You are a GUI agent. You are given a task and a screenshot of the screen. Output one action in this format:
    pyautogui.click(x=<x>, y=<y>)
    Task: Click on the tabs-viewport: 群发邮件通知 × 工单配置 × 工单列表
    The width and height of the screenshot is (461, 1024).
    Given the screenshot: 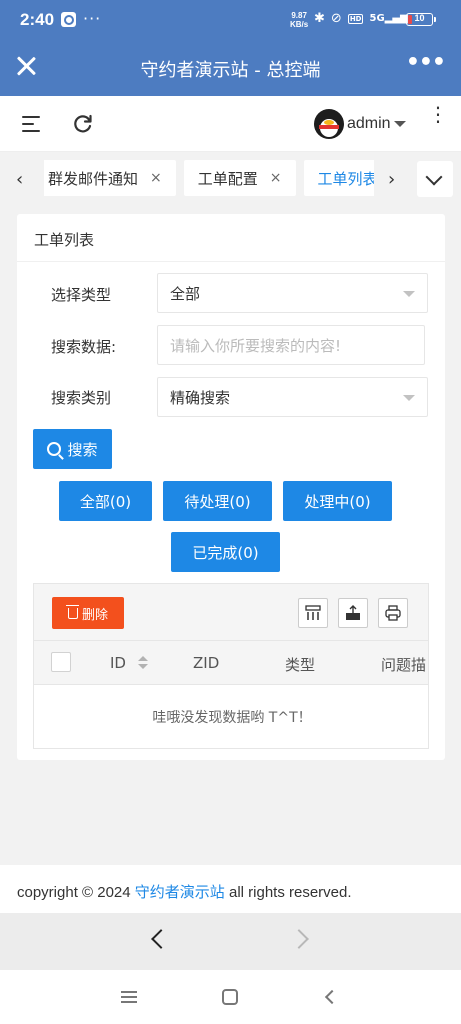 What is the action you would take?
    pyautogui.click(x=209, y=178)
    